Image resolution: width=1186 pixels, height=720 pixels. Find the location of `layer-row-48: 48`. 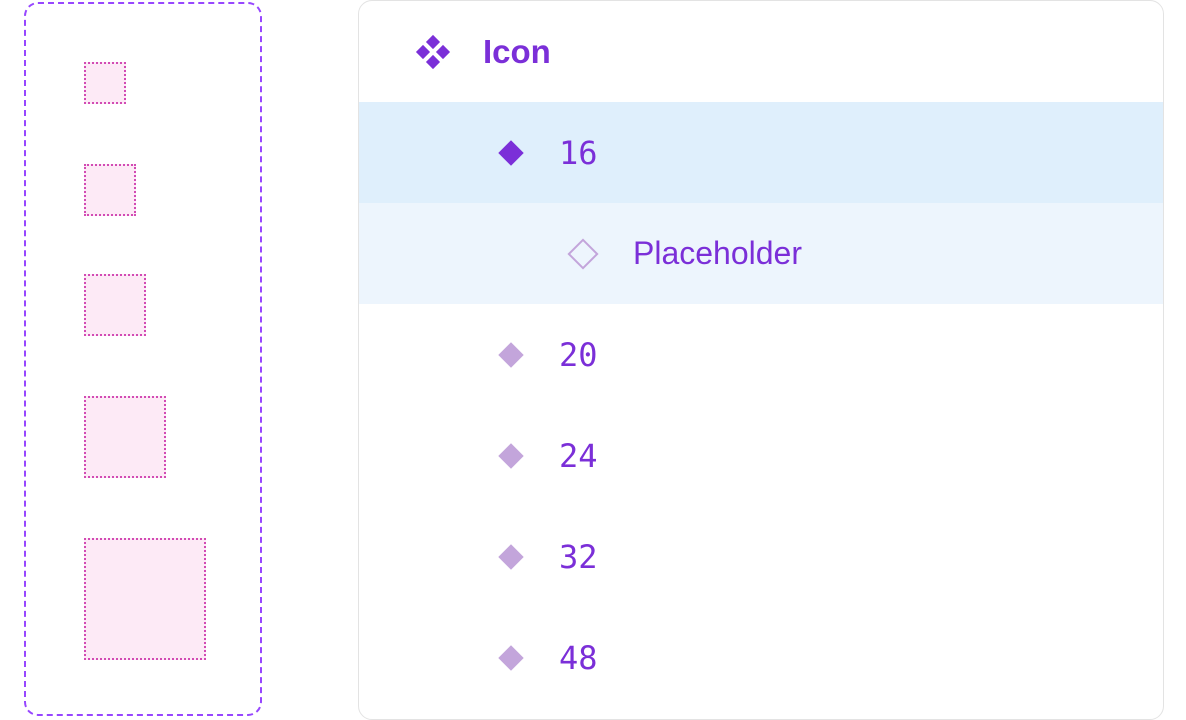

layer-row-48: 48 is located at coordinates (761, 657).